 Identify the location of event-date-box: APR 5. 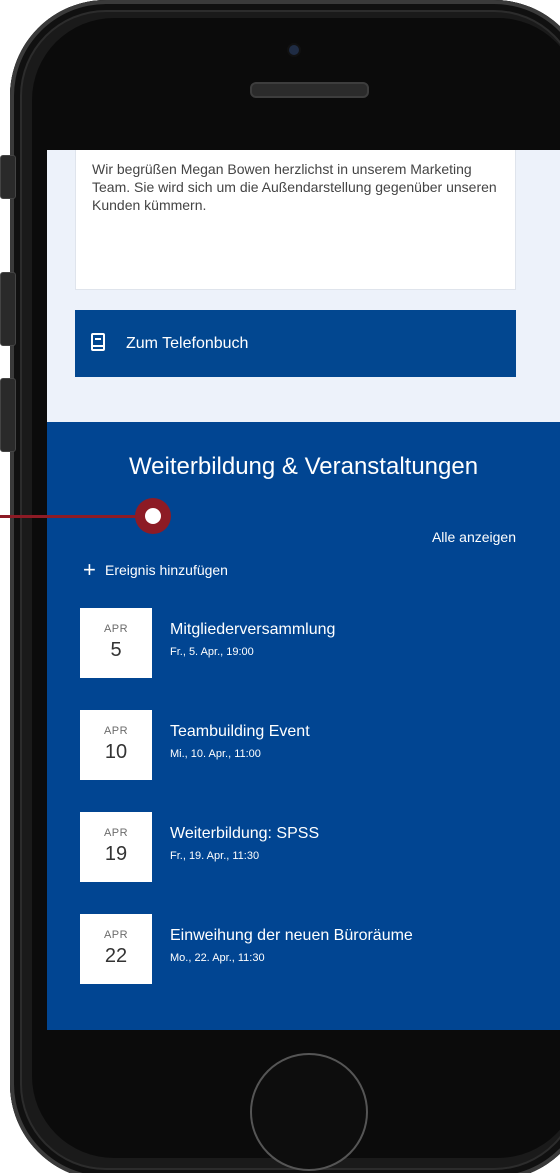
(116, 643).